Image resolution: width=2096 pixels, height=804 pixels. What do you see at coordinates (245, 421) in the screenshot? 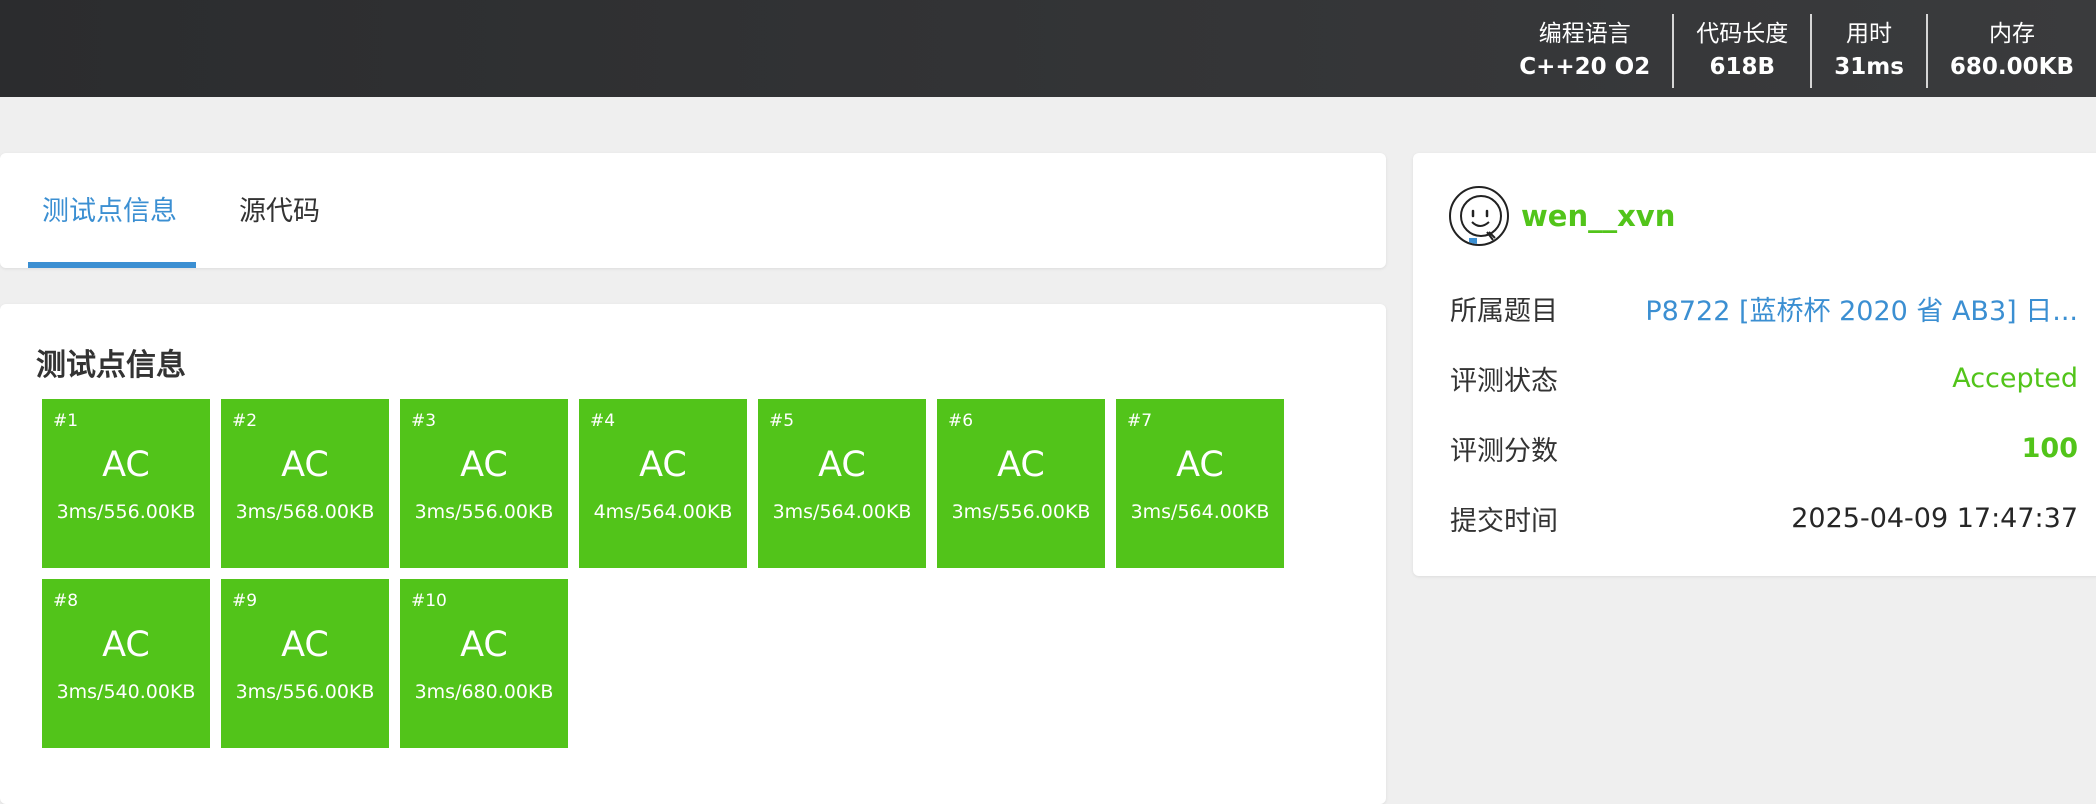
I see `testcase-id: #2` at bounding box center [245, 421].